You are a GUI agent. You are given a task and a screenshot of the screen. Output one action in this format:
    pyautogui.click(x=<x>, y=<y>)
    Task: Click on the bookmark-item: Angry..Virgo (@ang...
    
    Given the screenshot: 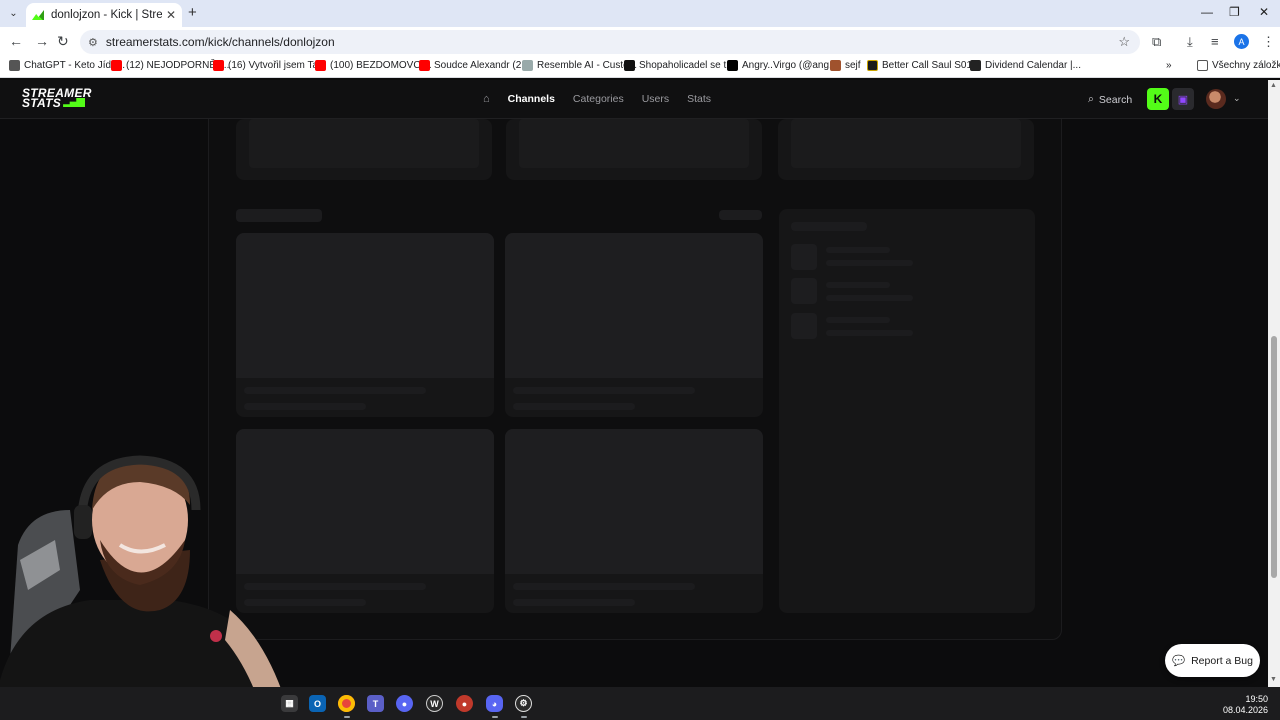 What is the action you would take?
    pyautogui.click(x=782, y=65)
    